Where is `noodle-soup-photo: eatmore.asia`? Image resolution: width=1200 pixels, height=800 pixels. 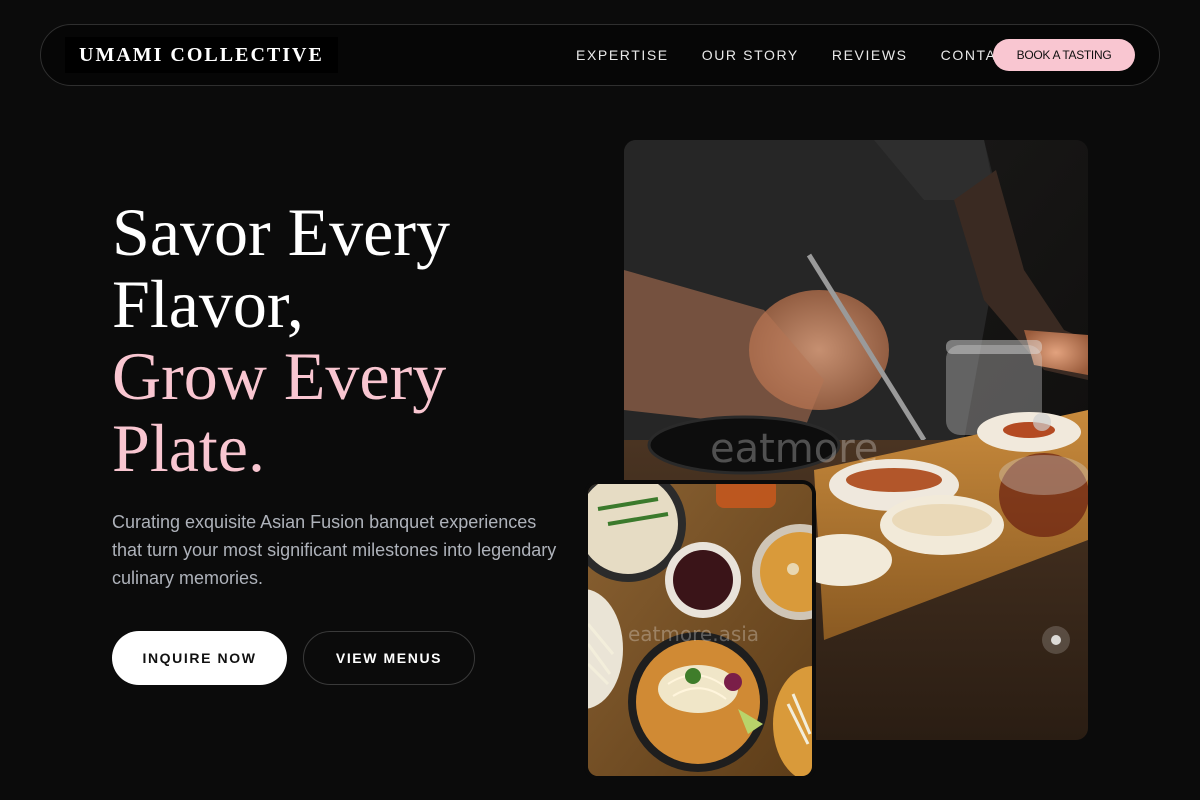 noodle-soup-photo: eatmore.asia is located at coordinates (700, 630).